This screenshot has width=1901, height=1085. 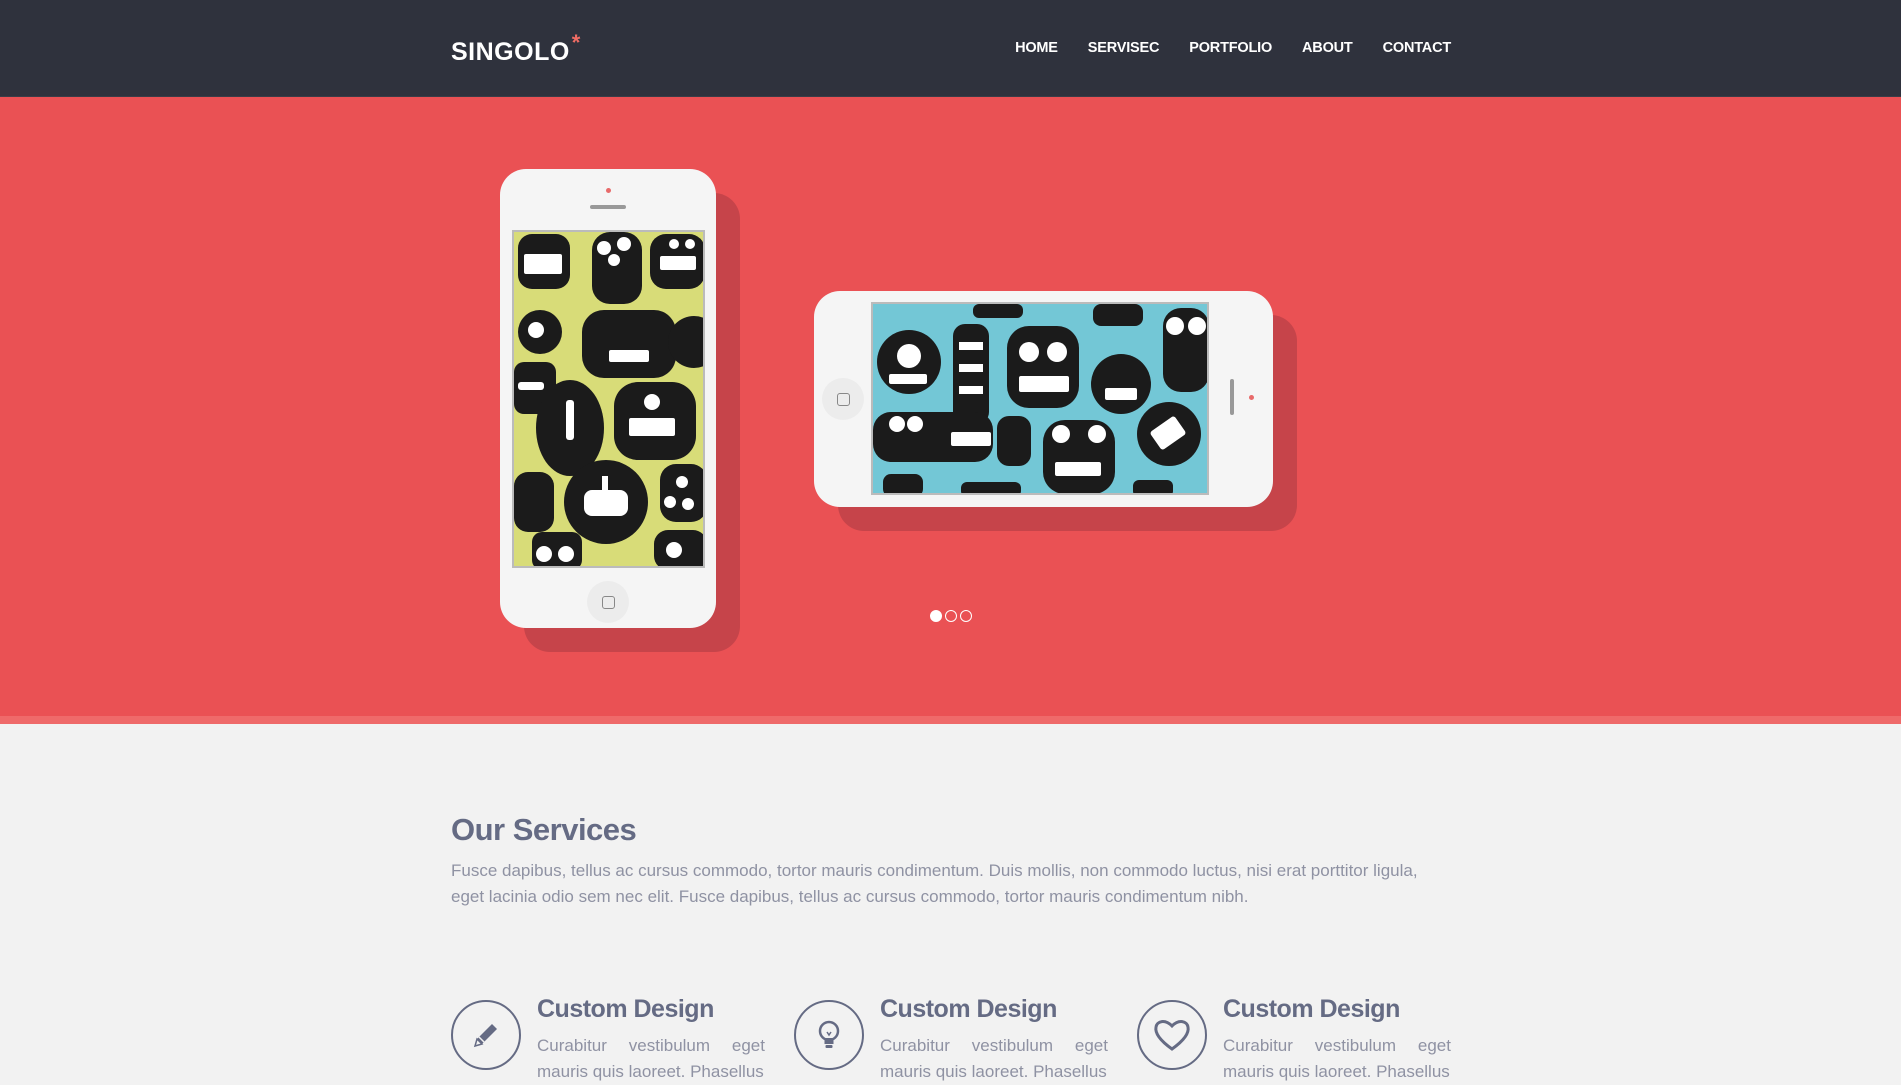 I want to click on main-nav: HOME SERVISEC PORTFOLIO ABOUT CONTACT, so click(x=1233, y=48).